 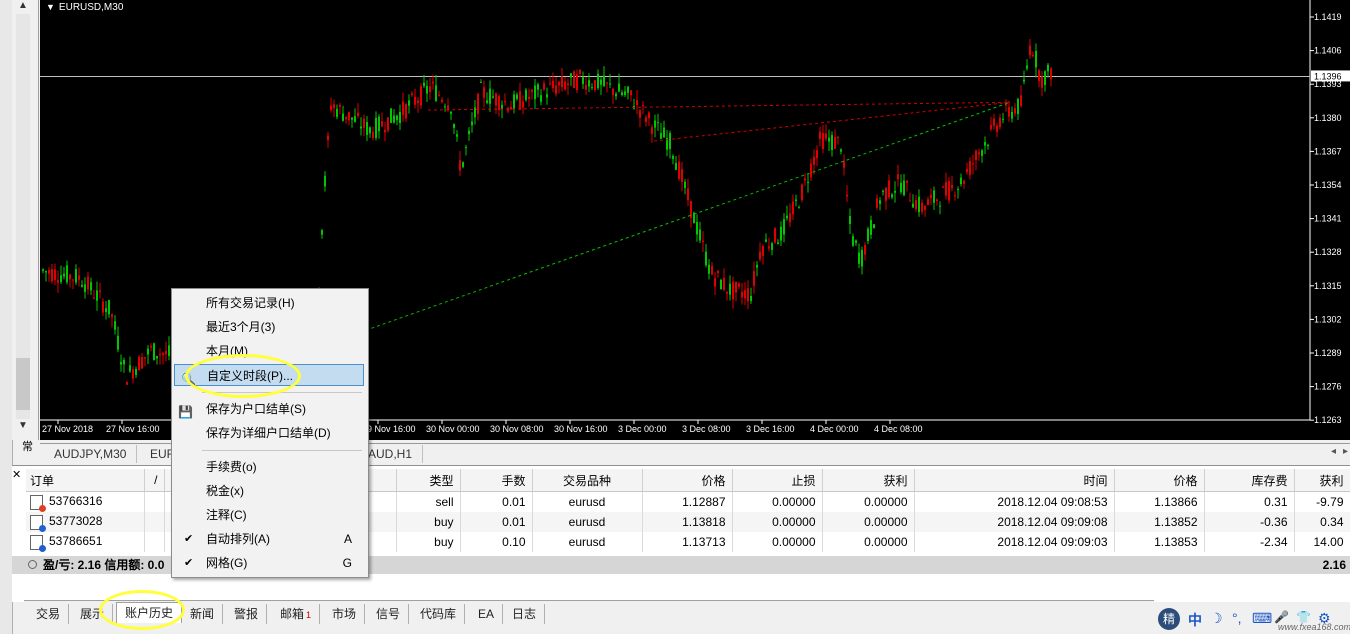 I want to click on col-close-price: 价格, so click(x=1159, y=480).